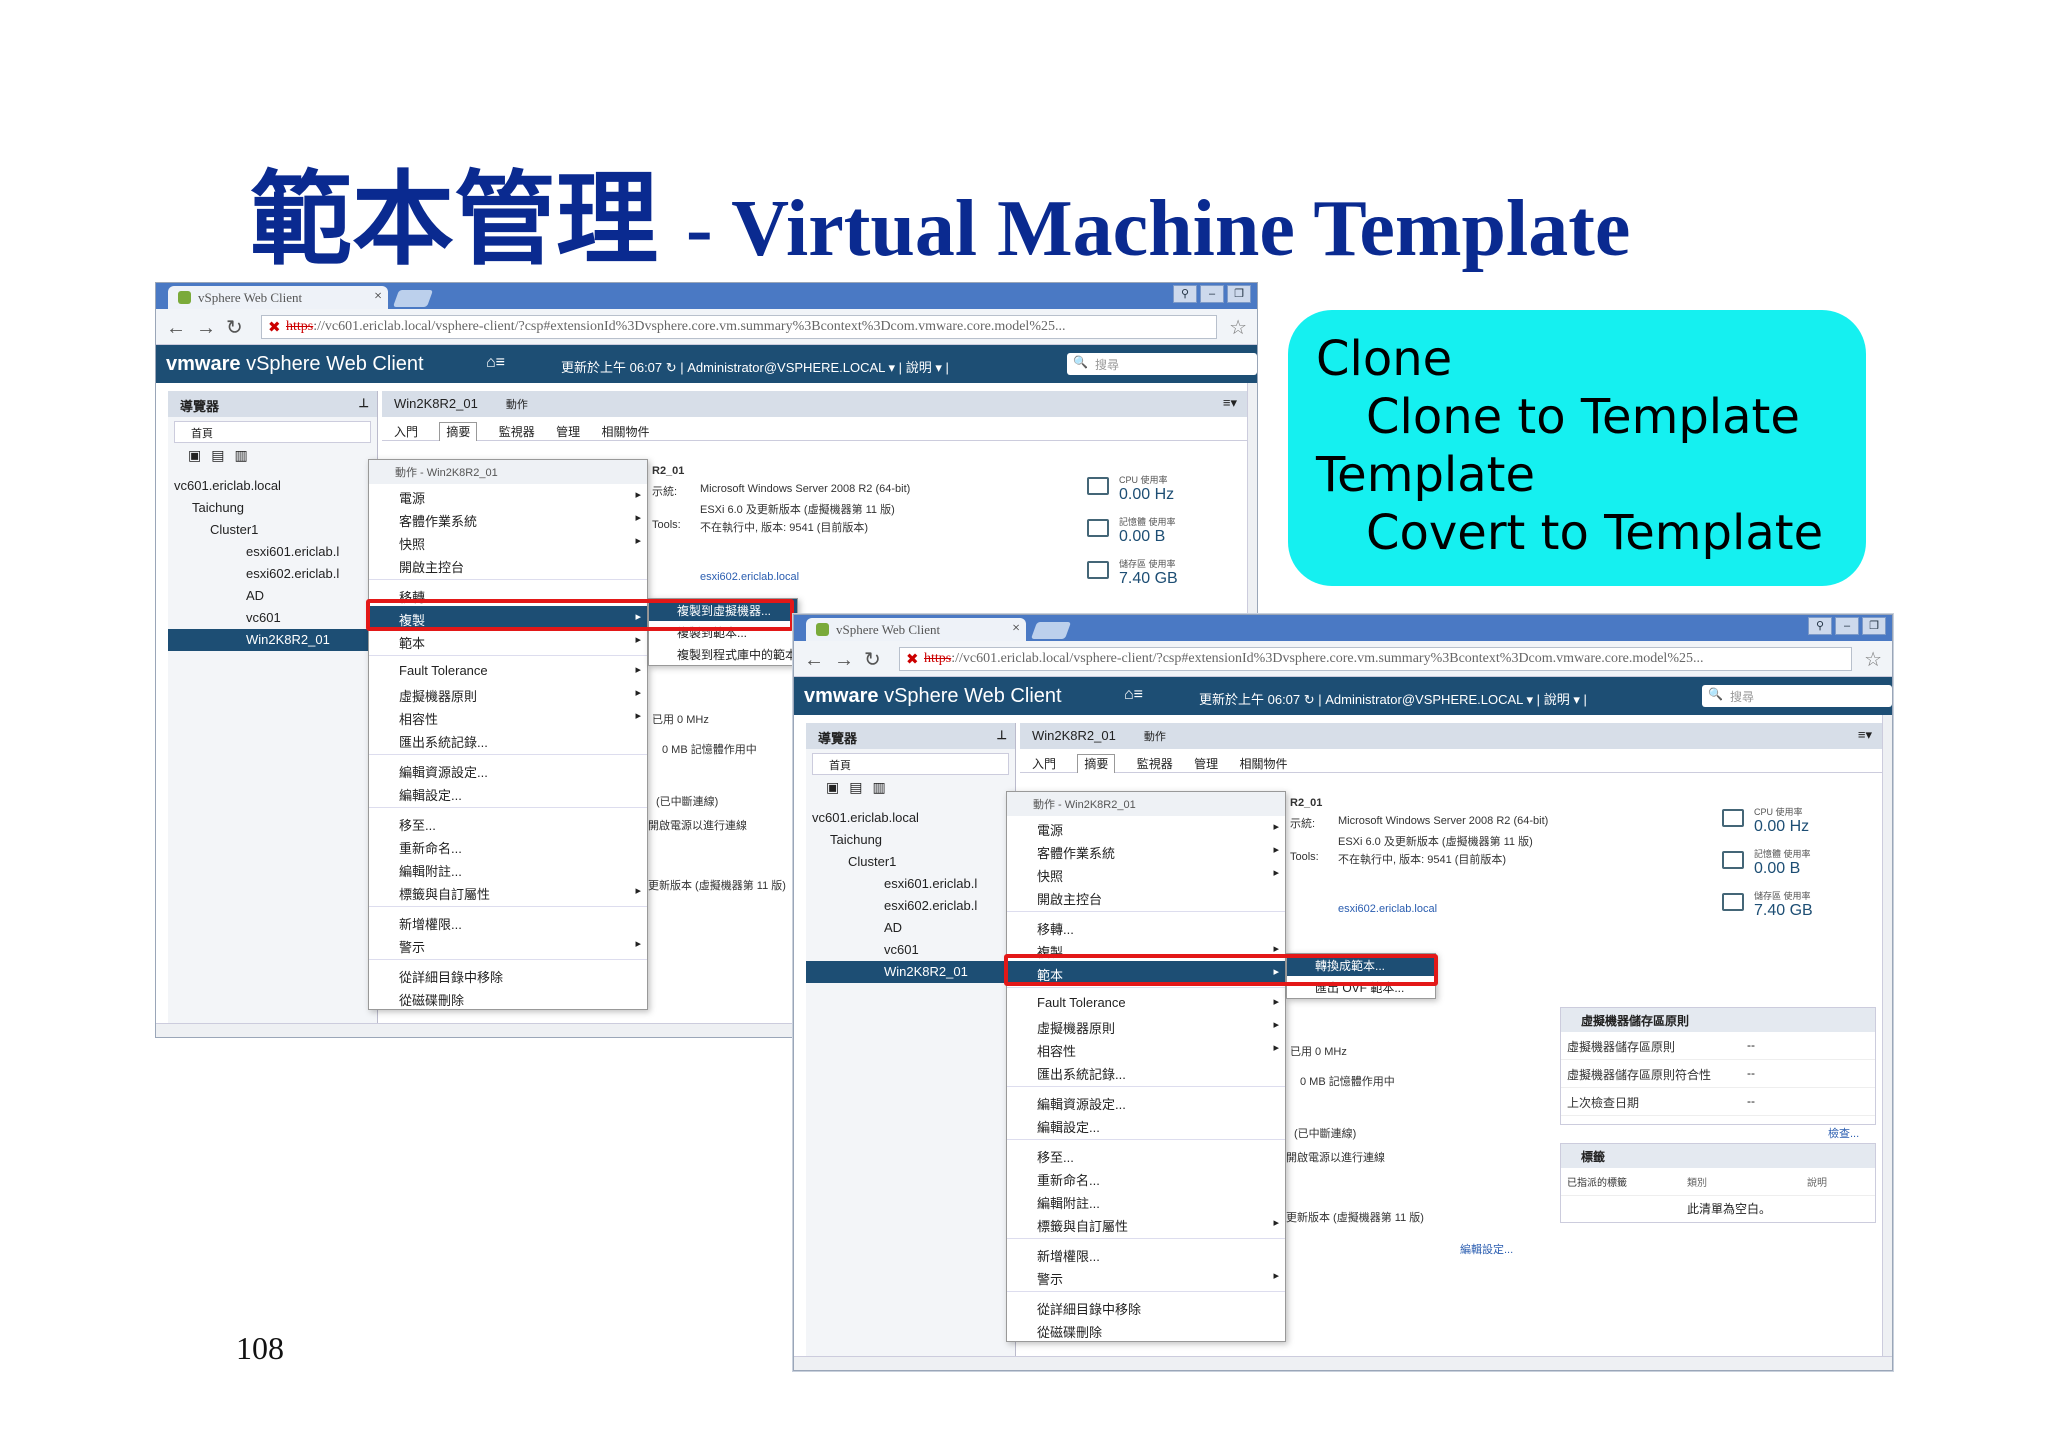 The image size is (2048, 1448). What do you see at coordinates (1185, 294) in the screenshot?
I see `user-icon: ⚲` at bounding box center [1185, 294].